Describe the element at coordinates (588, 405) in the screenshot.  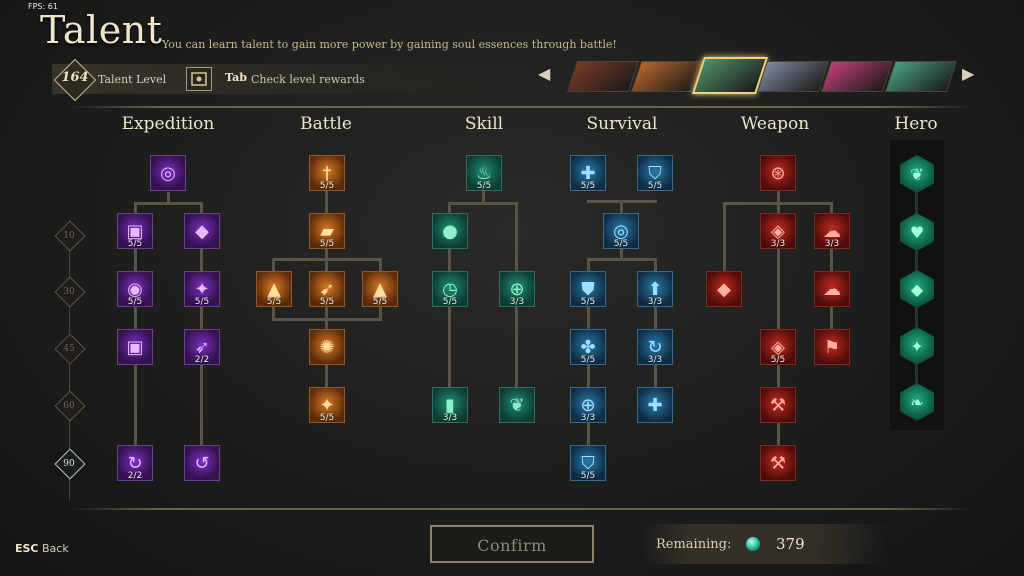
I see `talent-node-survival: ⊕ 3/3` at that location.